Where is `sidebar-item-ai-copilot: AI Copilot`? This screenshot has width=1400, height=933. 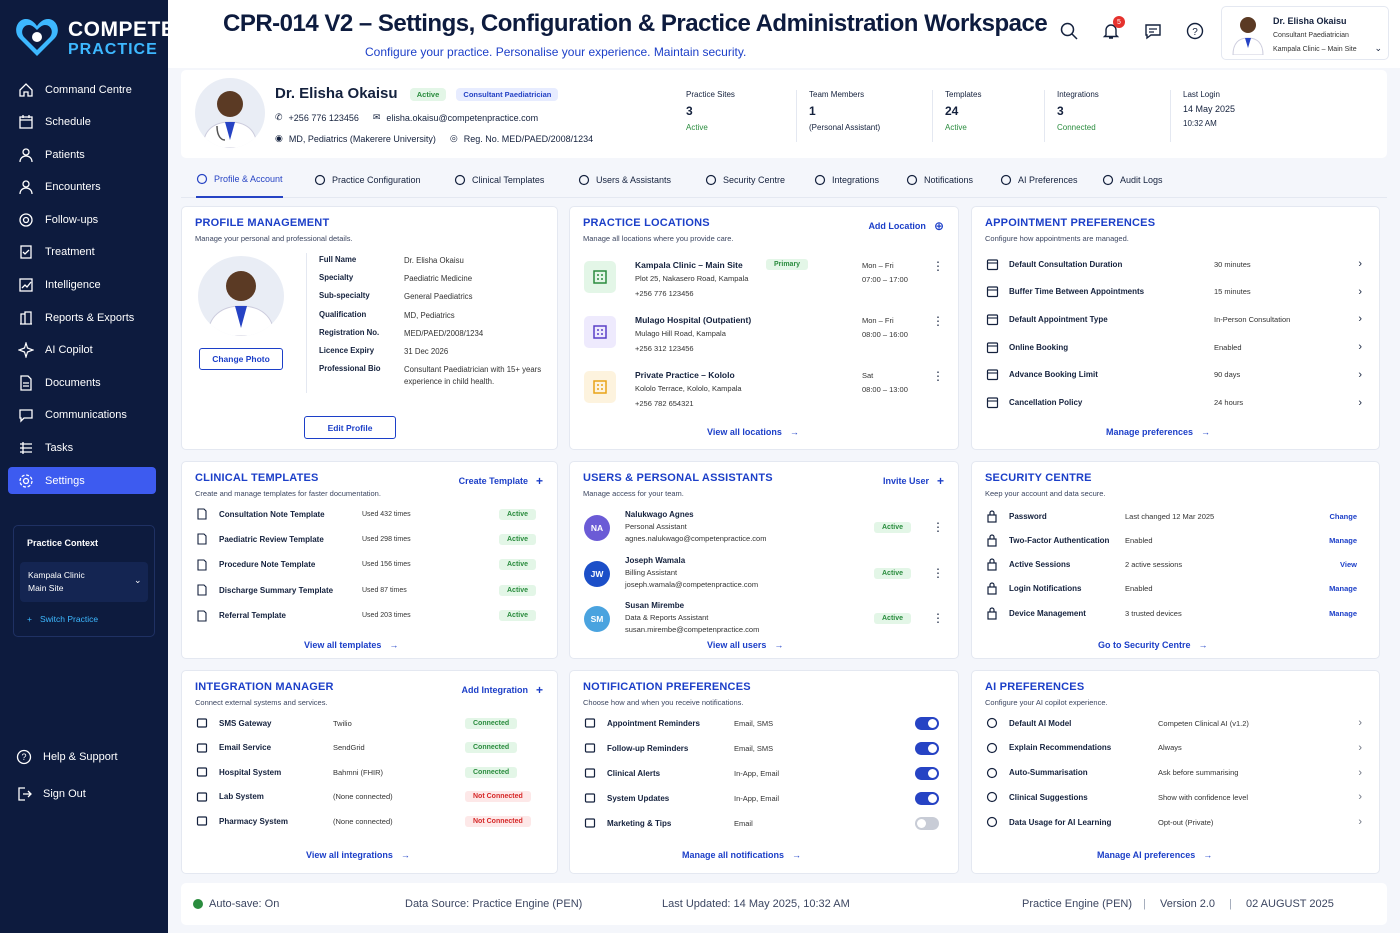 sidebar-item-ai-copilot: AI Copilot is located at coordinates (82, 350).